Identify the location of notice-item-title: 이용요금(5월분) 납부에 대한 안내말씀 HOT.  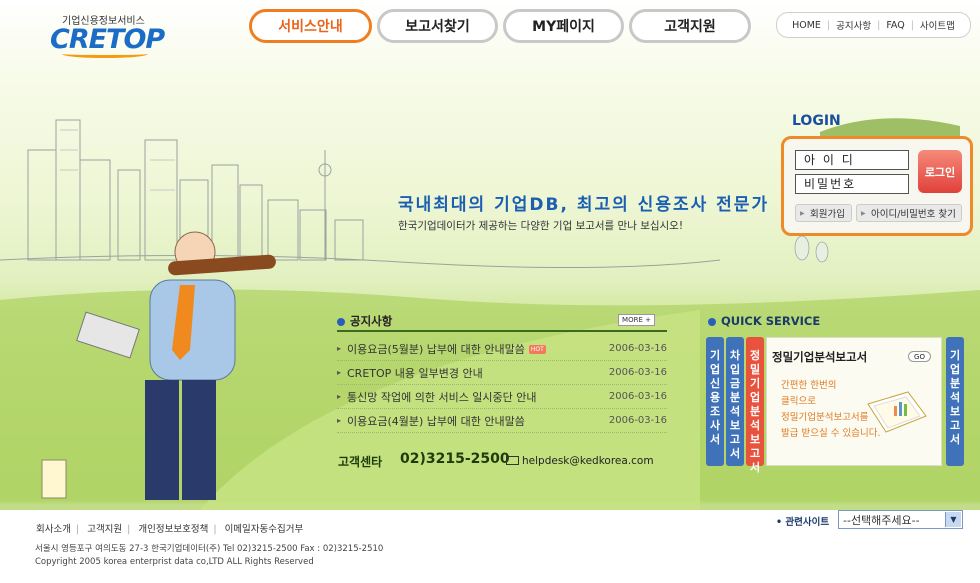
(475, 349).